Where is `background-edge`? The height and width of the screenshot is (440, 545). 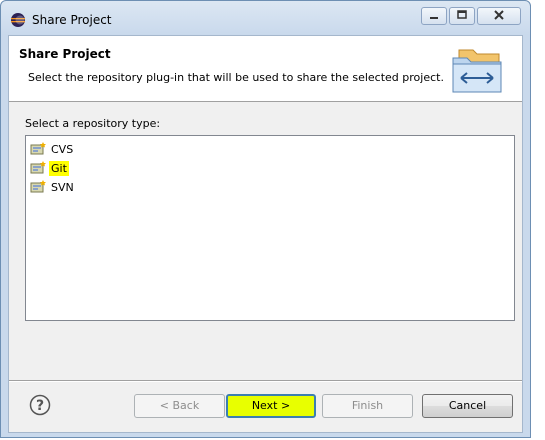
background-edge is located at coordinates (538, 220).